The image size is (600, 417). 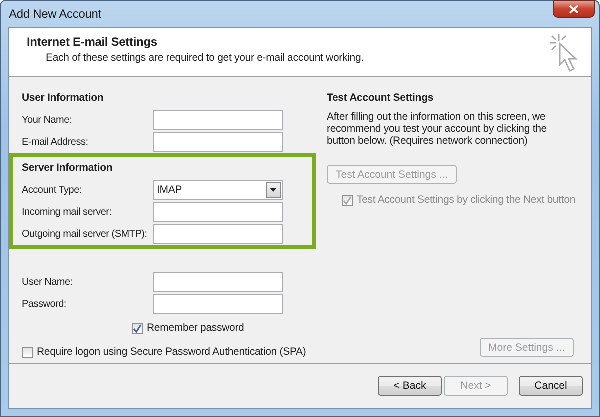 What do you see at coordinates (218, 190) in the screenshot?
I see `account-type-dropdown: IMAP` at bounding box center [218, 190].